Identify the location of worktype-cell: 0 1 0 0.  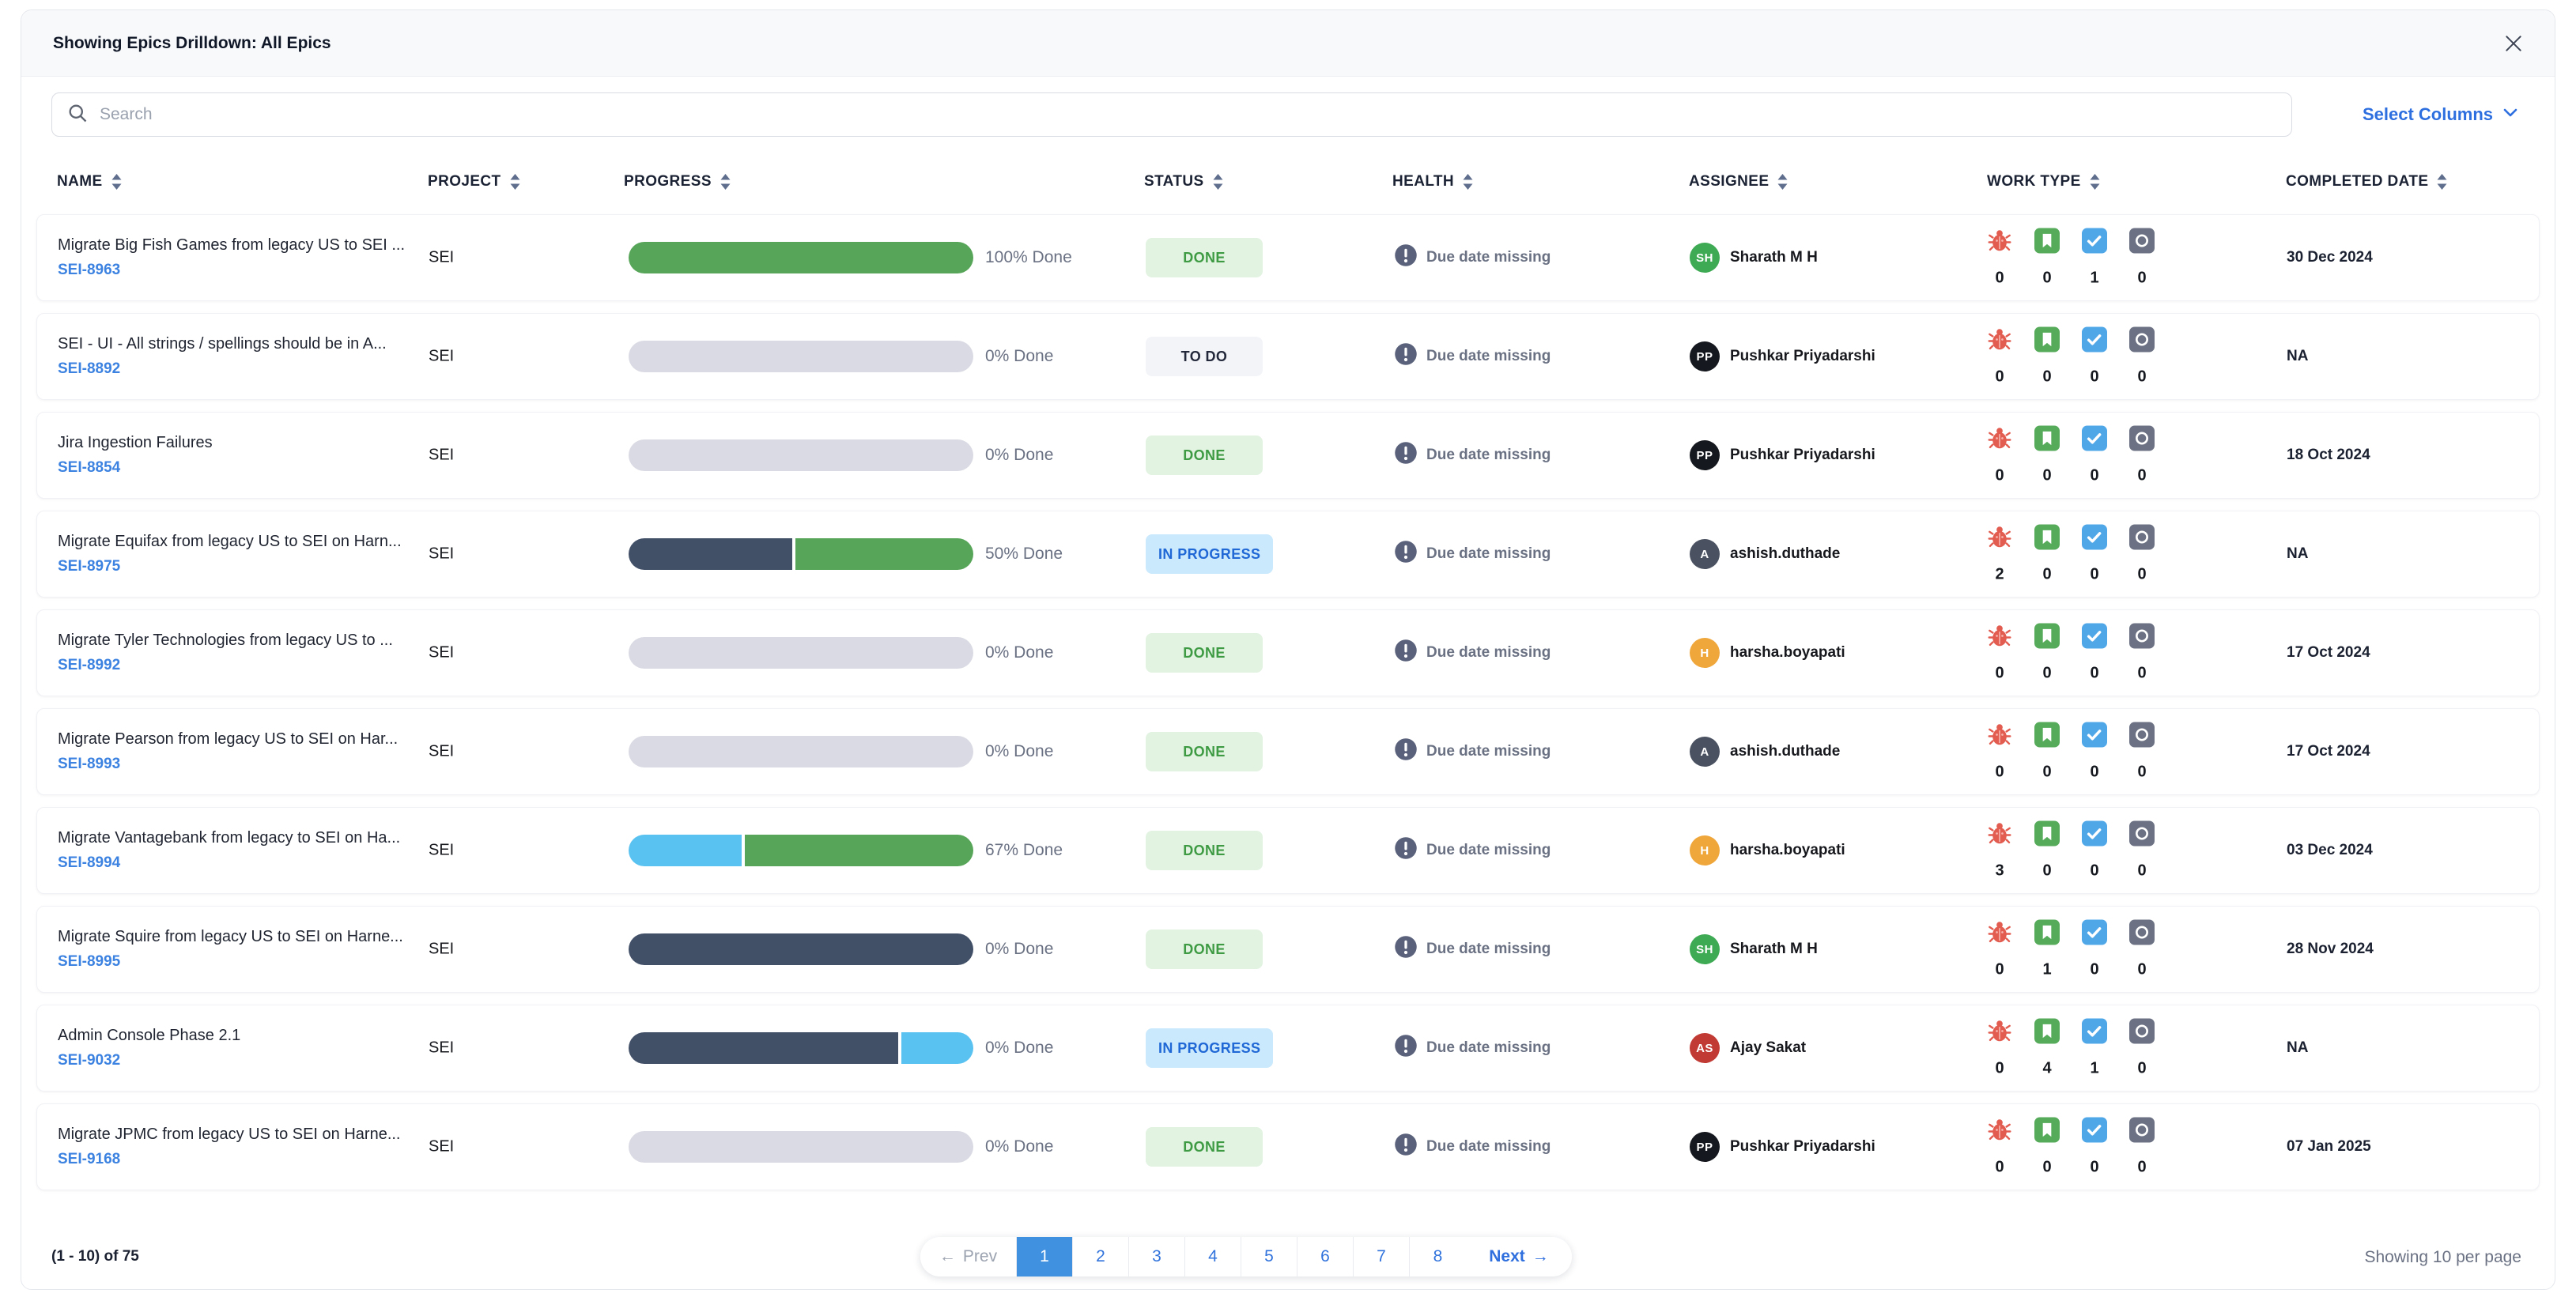
(2071, 949).